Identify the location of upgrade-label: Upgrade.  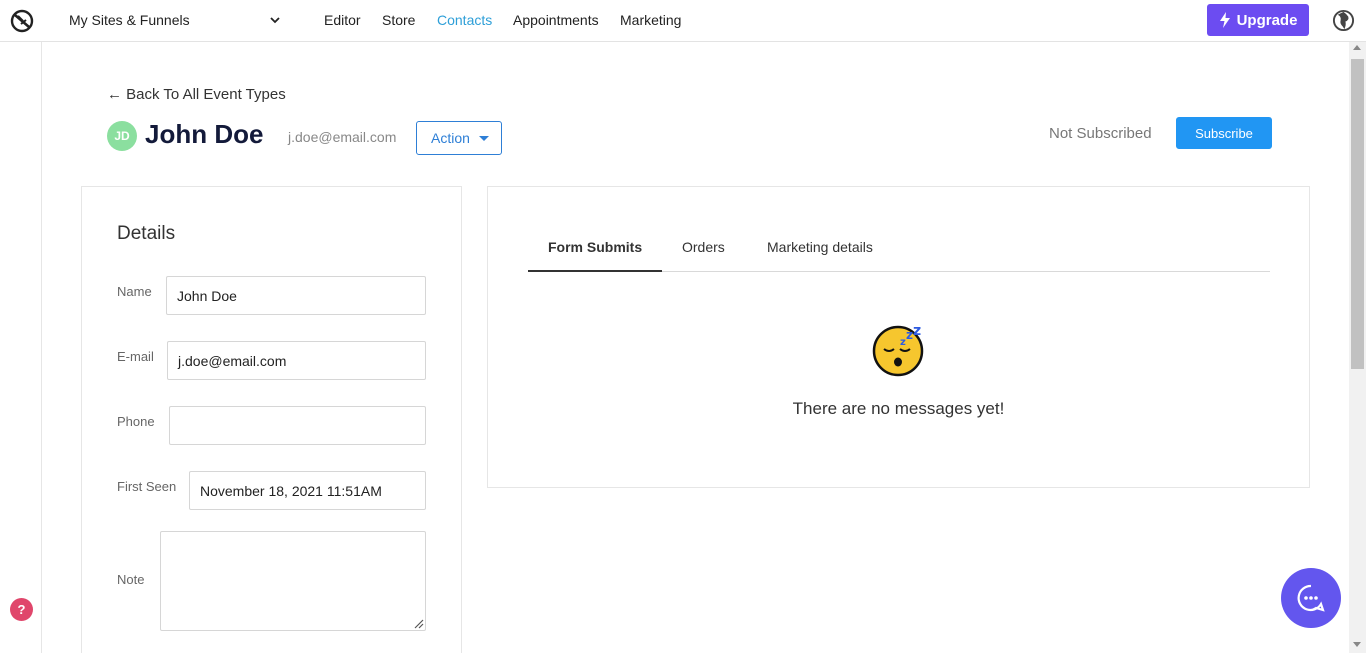
(1267, 20).